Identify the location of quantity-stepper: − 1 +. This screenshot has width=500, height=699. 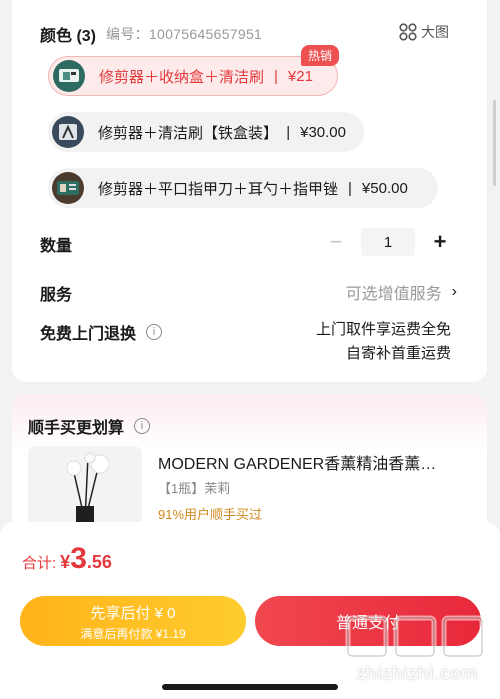
(388, 242).